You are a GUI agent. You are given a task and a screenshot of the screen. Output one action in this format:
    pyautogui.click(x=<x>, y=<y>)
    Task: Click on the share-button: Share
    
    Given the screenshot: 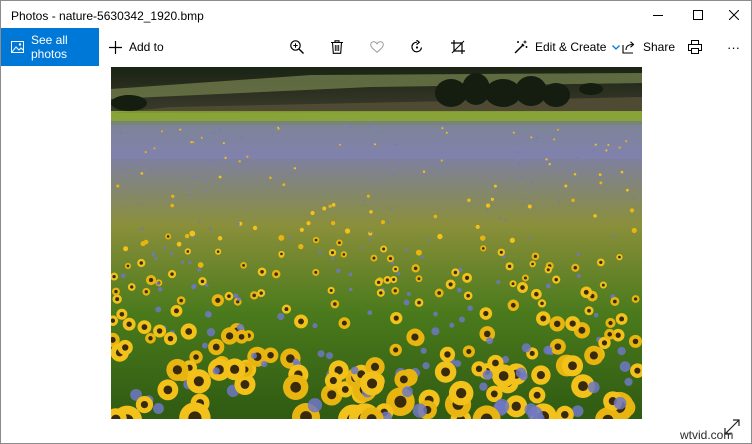 What is the action you would take?
    pyautogui.click(x=648, y=47)
    